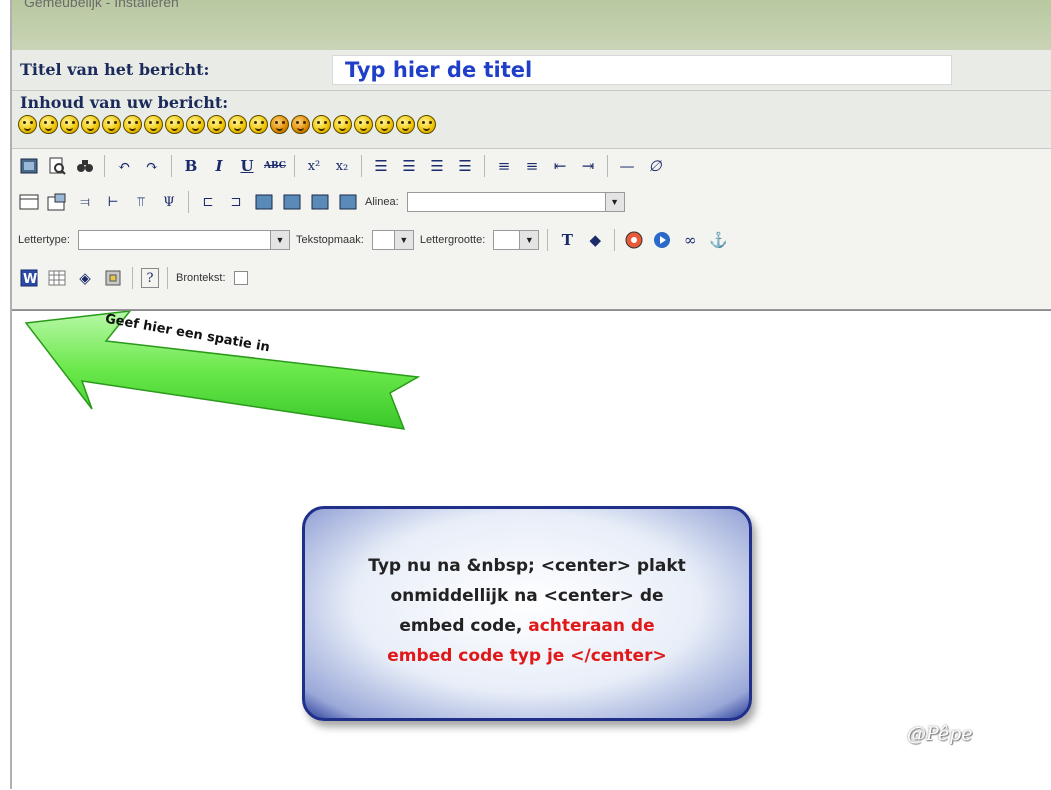 This screenshot has width=1051, height=790. What do you see at coordinates (69, 124) in the screenshot?
I see `smiley-sad-icon` at bounding box center [69, 124].